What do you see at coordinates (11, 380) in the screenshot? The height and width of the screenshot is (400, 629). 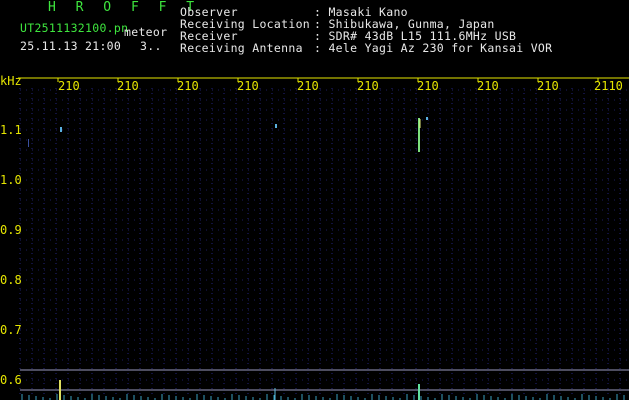 I see `y-tick-label: 0.6` at bounding box center [11, 380].